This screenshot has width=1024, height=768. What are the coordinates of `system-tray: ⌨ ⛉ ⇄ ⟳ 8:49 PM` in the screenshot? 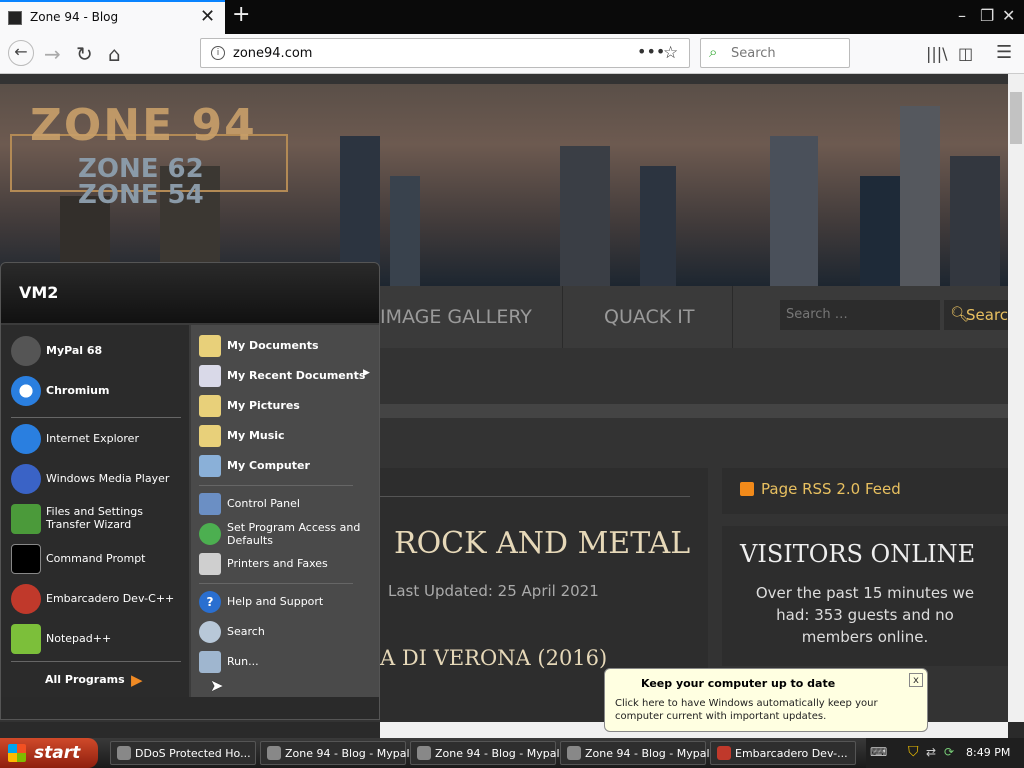 It's located at (945, 753).